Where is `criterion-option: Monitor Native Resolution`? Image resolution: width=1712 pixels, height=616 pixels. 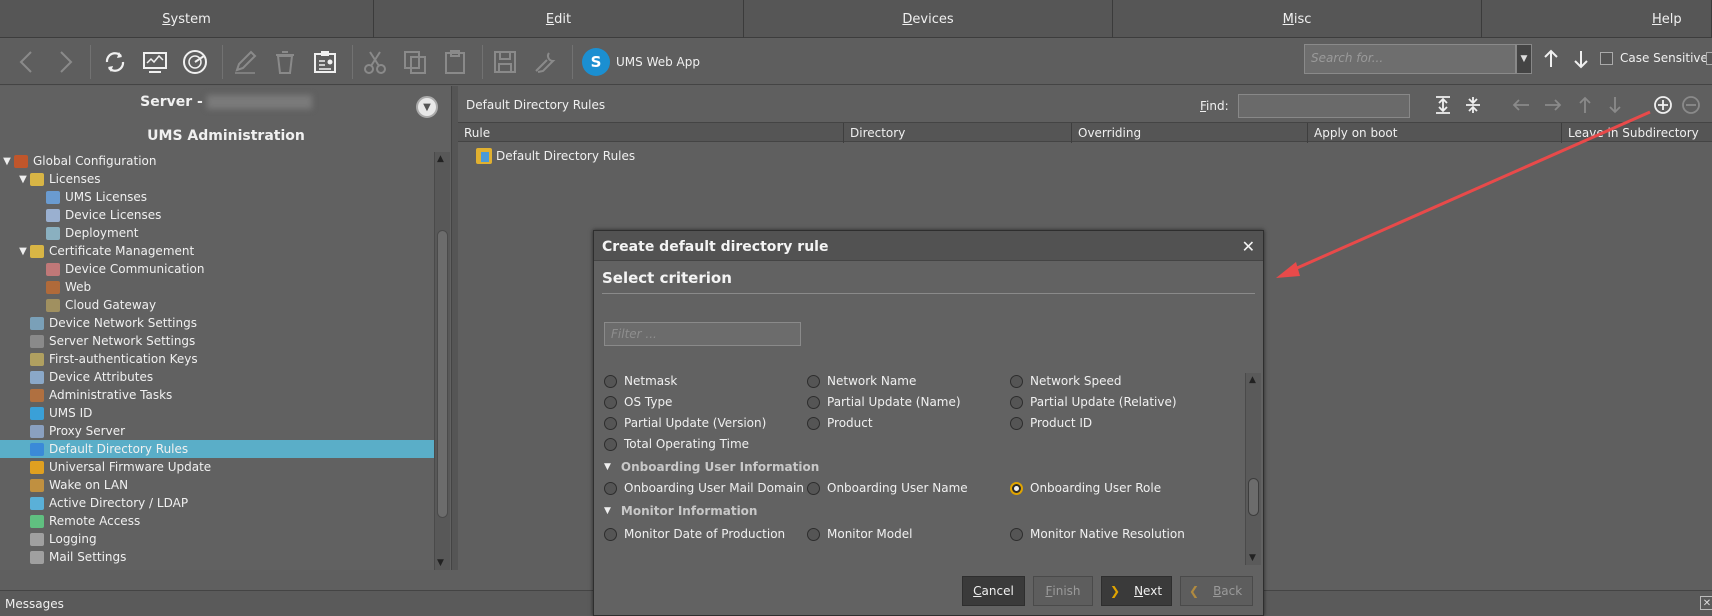
criterion-option: Monitor Native Resolution is located at coordinates (1097, 534).